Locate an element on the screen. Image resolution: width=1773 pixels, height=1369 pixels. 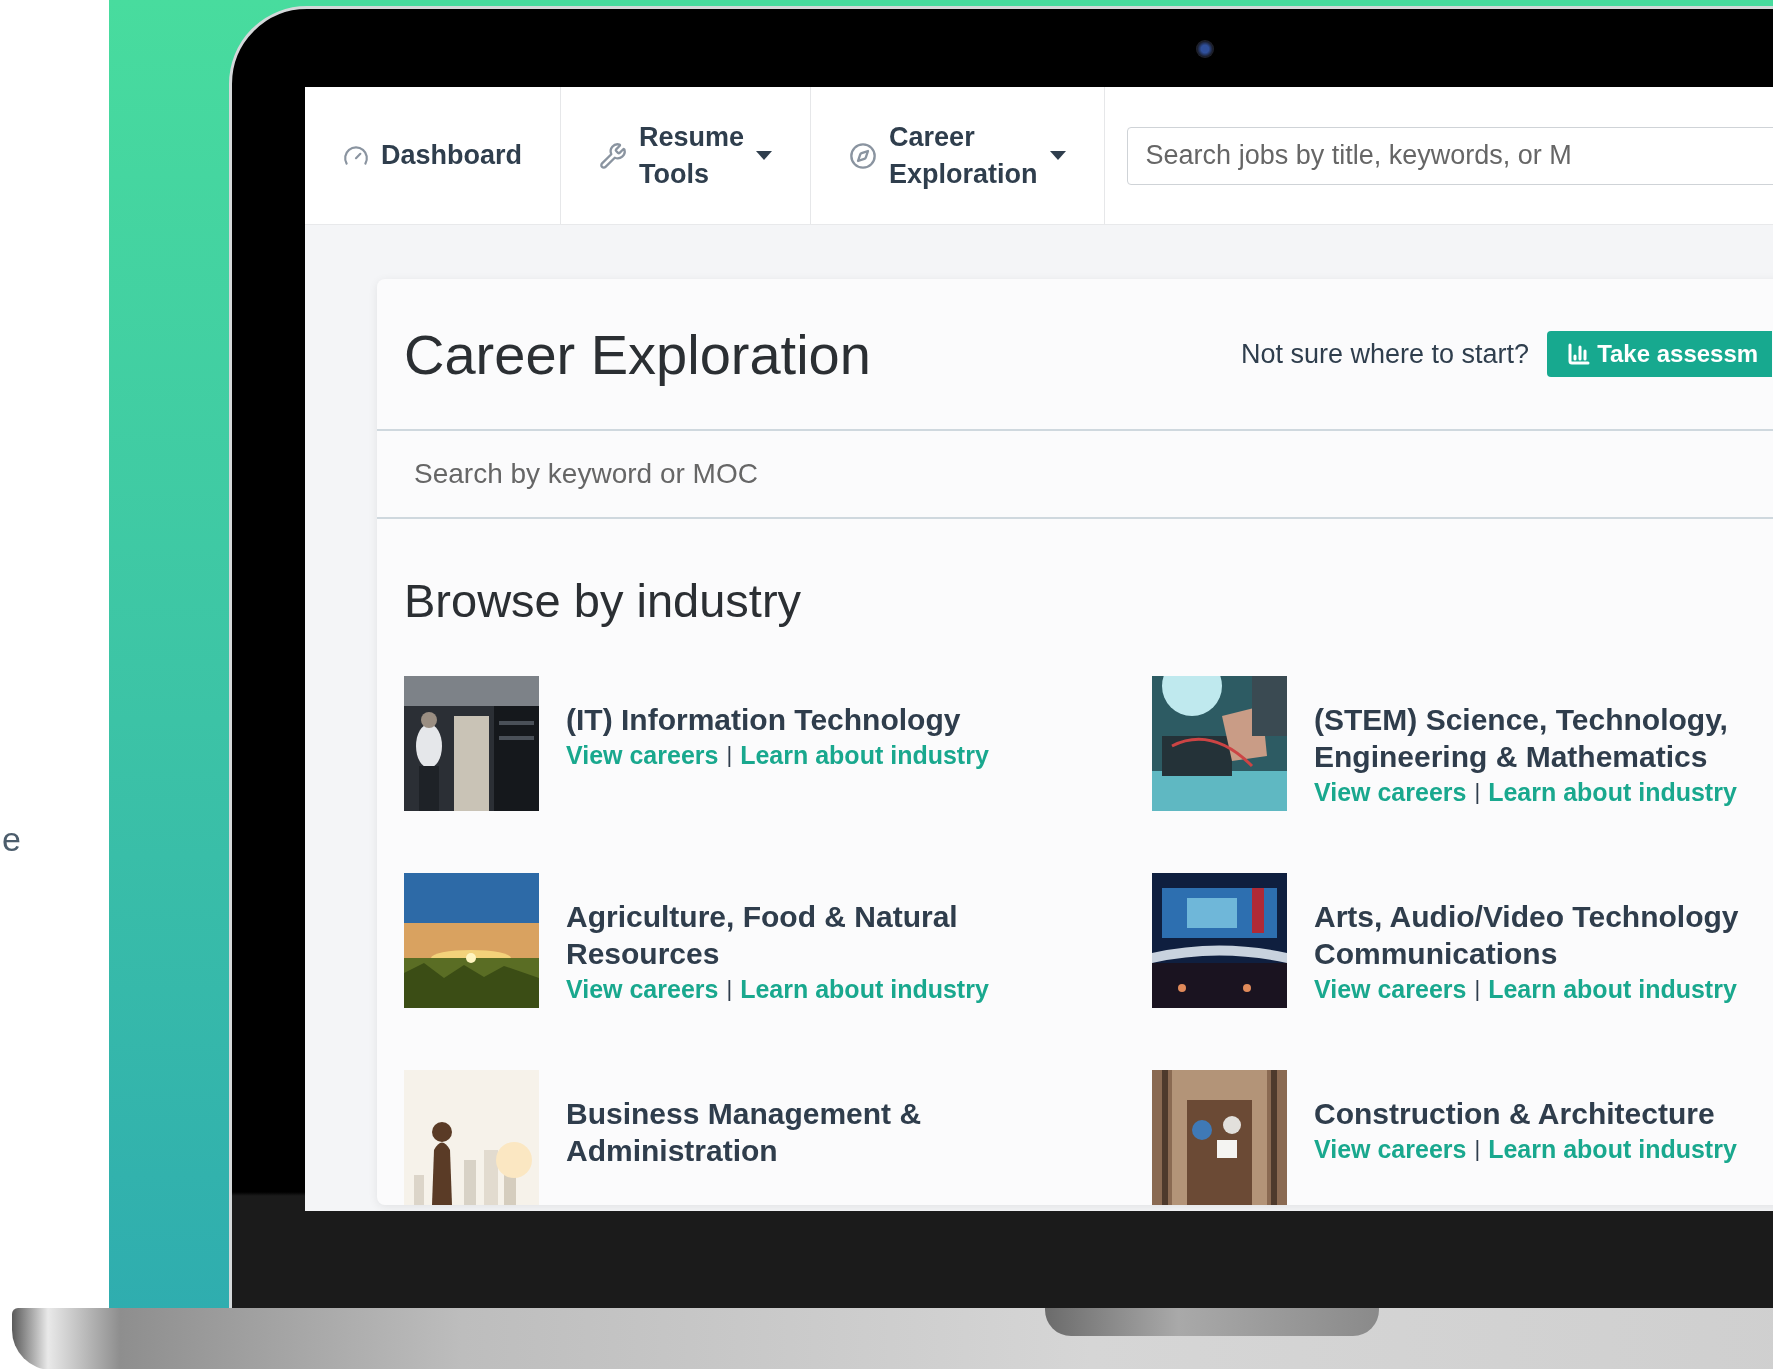
side-text: e is located at coordinates (11, 839).